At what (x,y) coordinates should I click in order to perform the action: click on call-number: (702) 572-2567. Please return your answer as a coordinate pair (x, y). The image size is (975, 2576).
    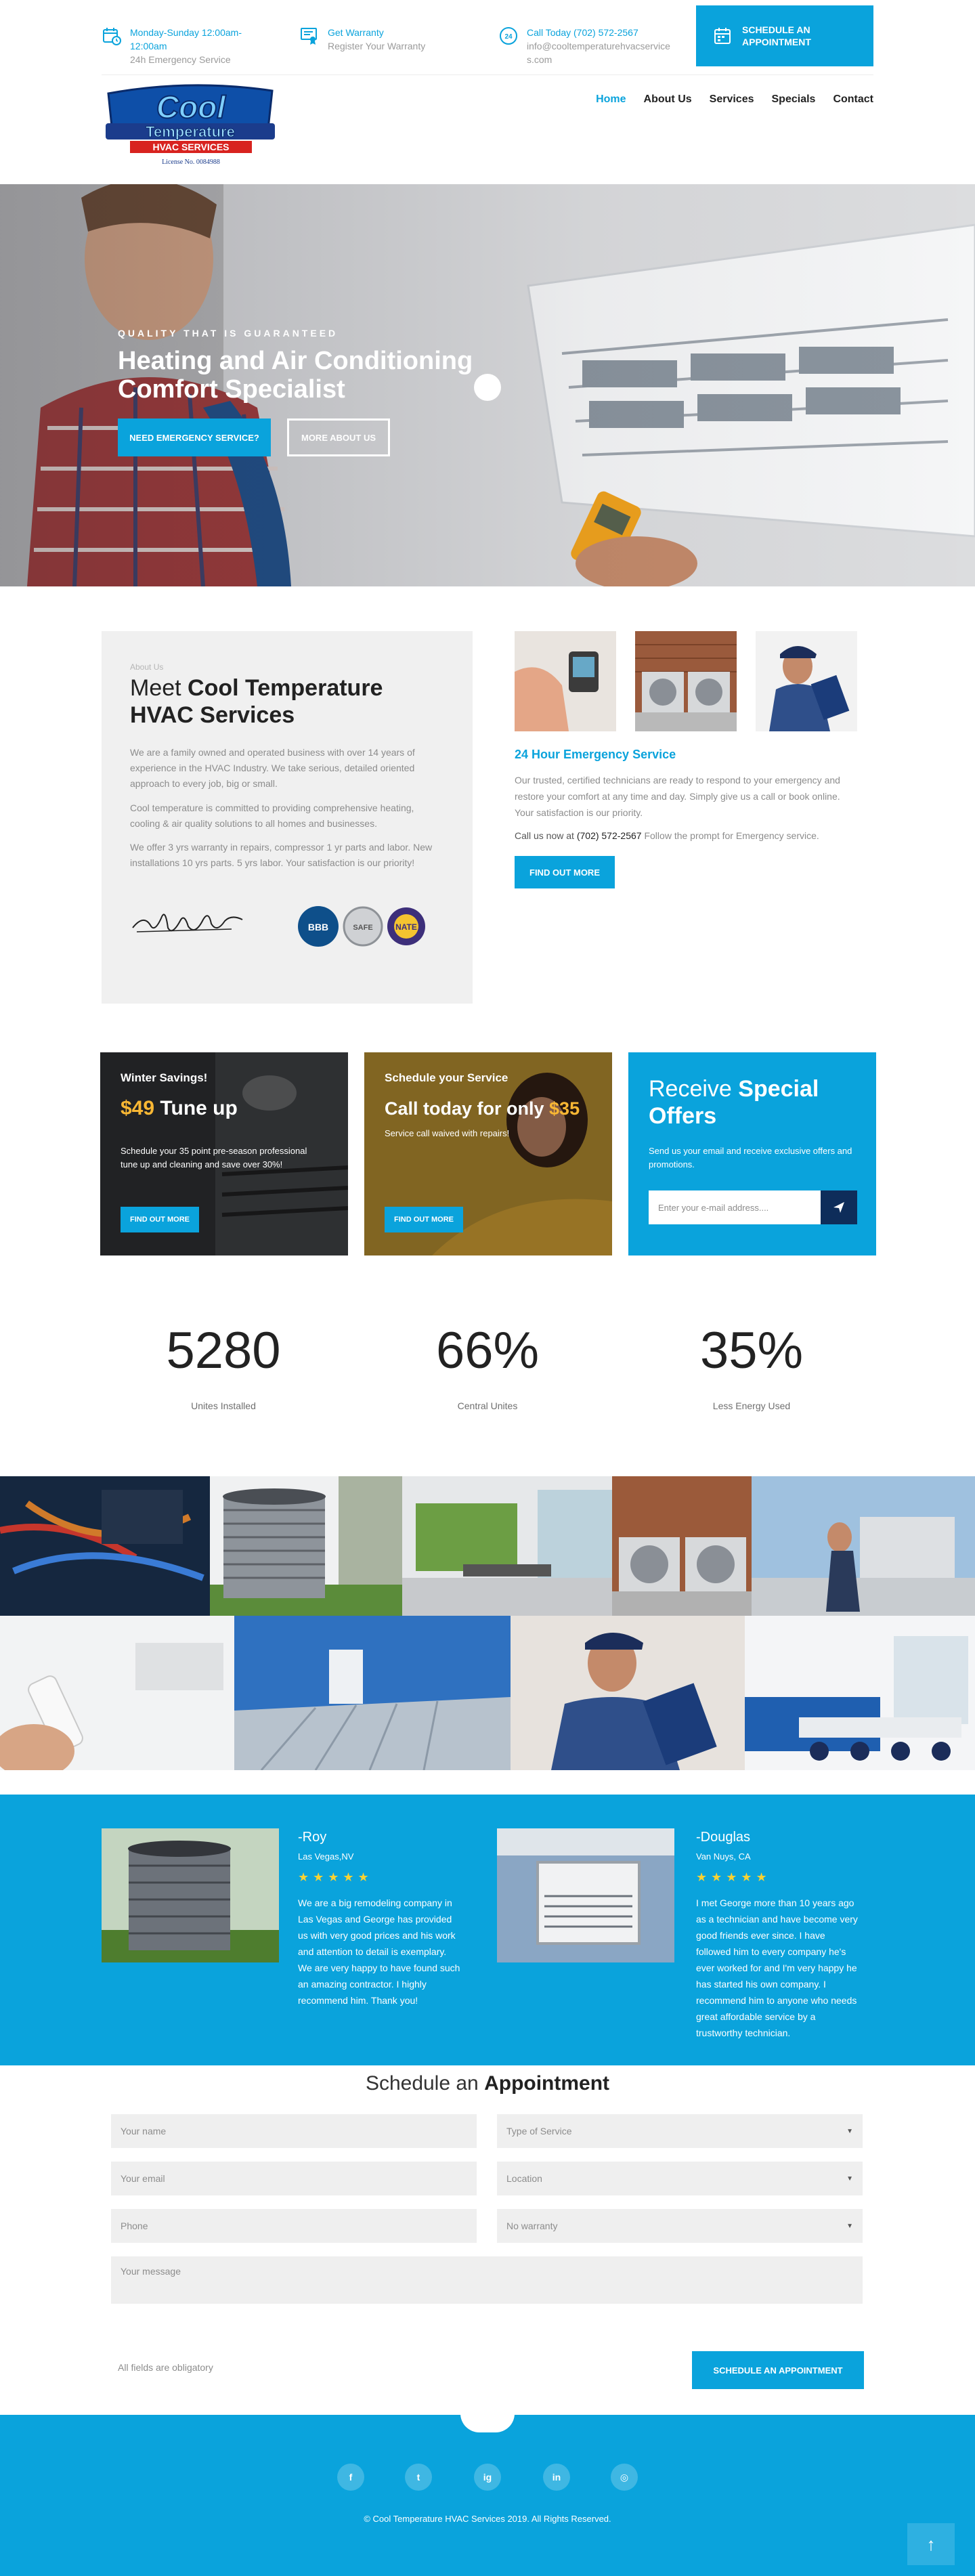
    Looking at the image, I should click on (610, 835).